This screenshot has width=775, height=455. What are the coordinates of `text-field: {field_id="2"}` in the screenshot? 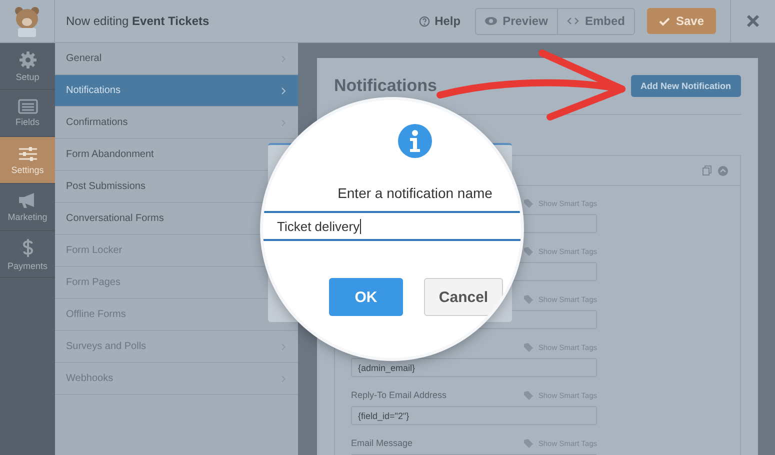 It's located at (474, 415).